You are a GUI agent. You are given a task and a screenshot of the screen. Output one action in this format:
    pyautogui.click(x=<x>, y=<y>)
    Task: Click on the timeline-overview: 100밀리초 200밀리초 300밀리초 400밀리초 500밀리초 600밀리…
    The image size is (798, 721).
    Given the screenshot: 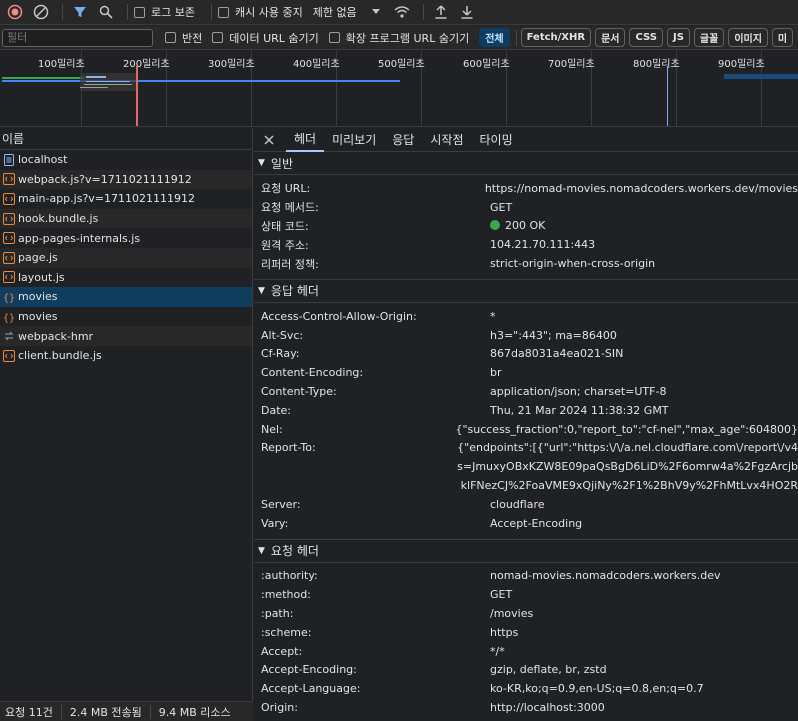 What is the action you would take?
    pyautogui.click(x=399, y=89)
    